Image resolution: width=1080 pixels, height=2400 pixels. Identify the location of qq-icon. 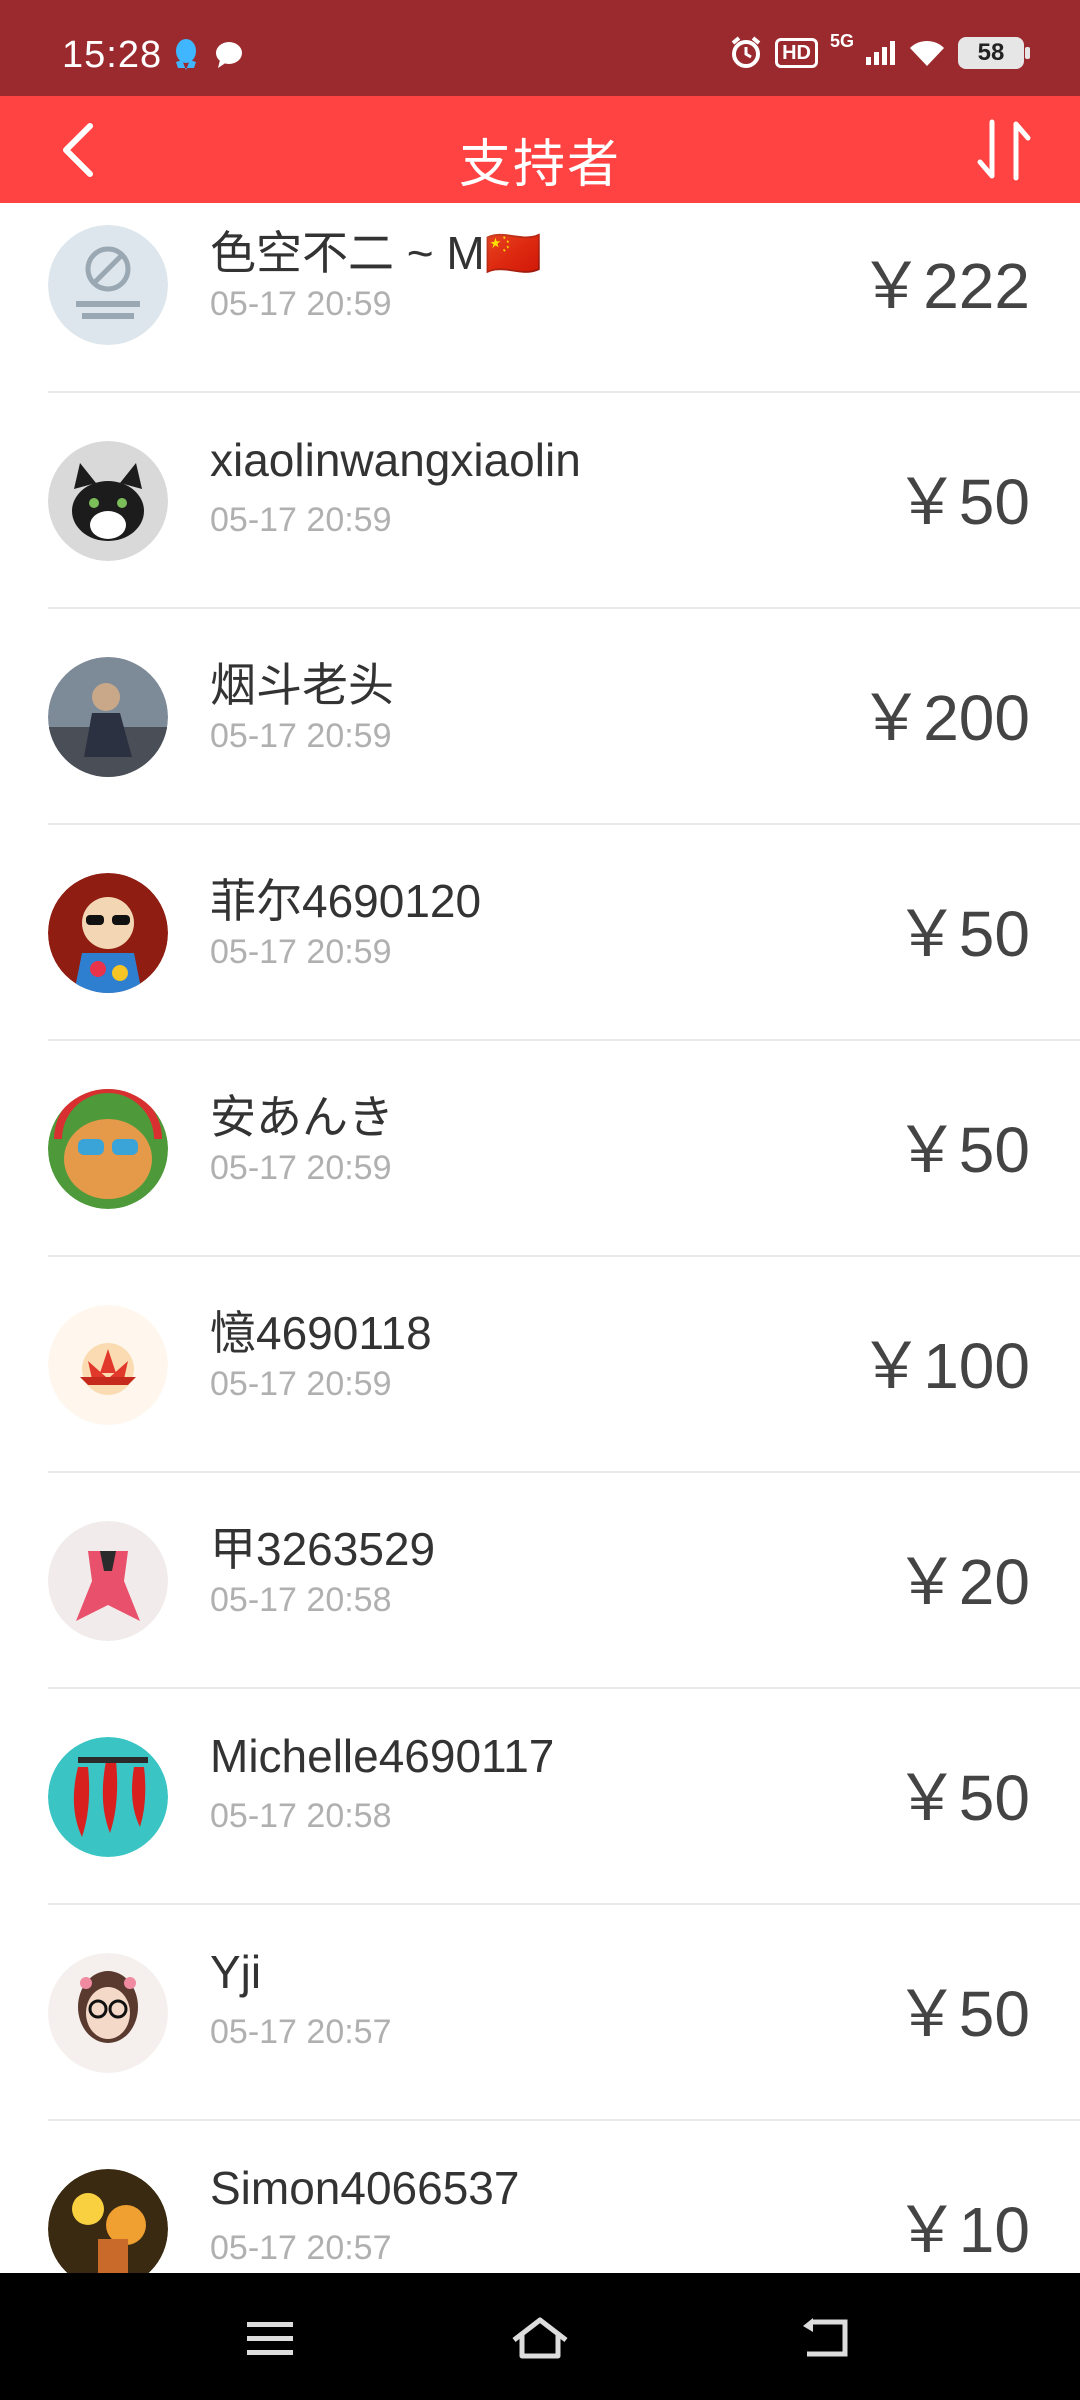
(186, 54).